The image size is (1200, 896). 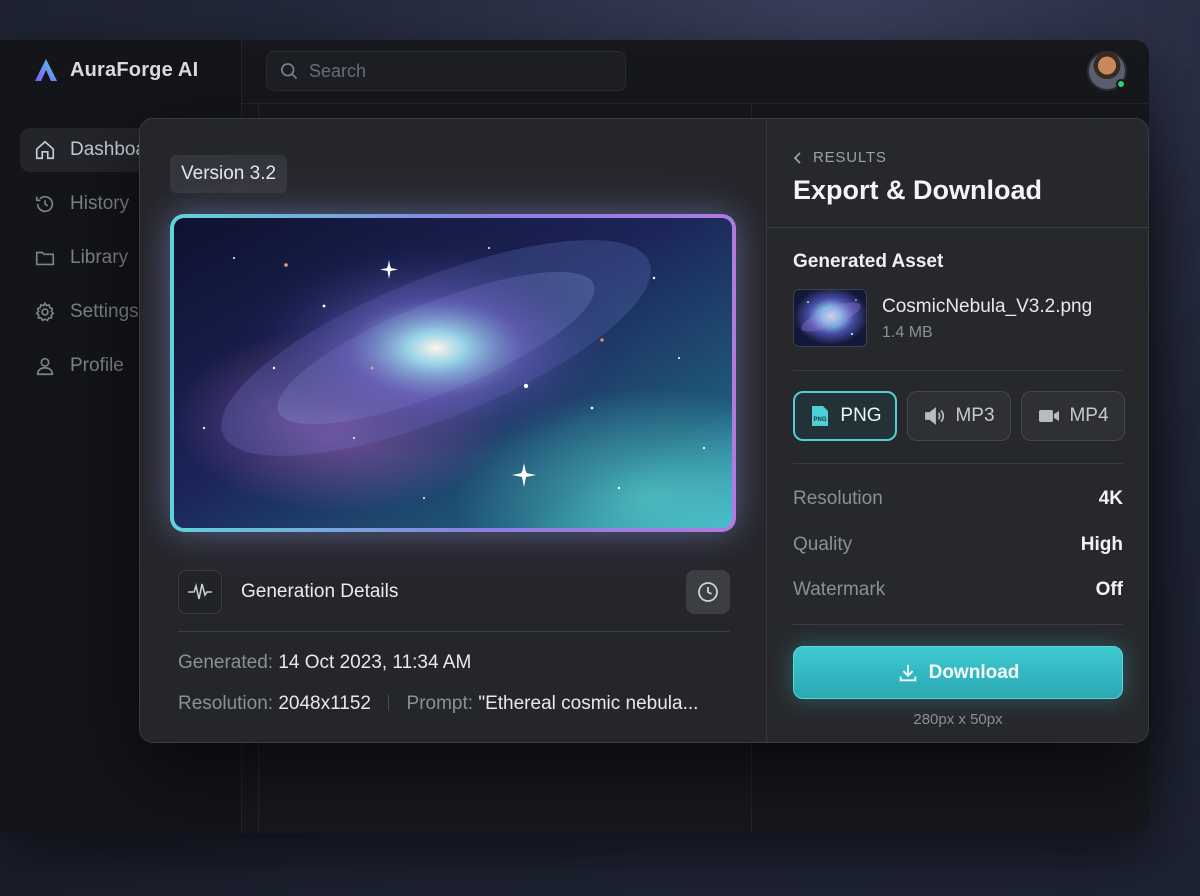 What do you see at coordinates (134, 69) in the screenshot?
I see `brand-name: AuraForge AI` at bounding box center [134, 69].